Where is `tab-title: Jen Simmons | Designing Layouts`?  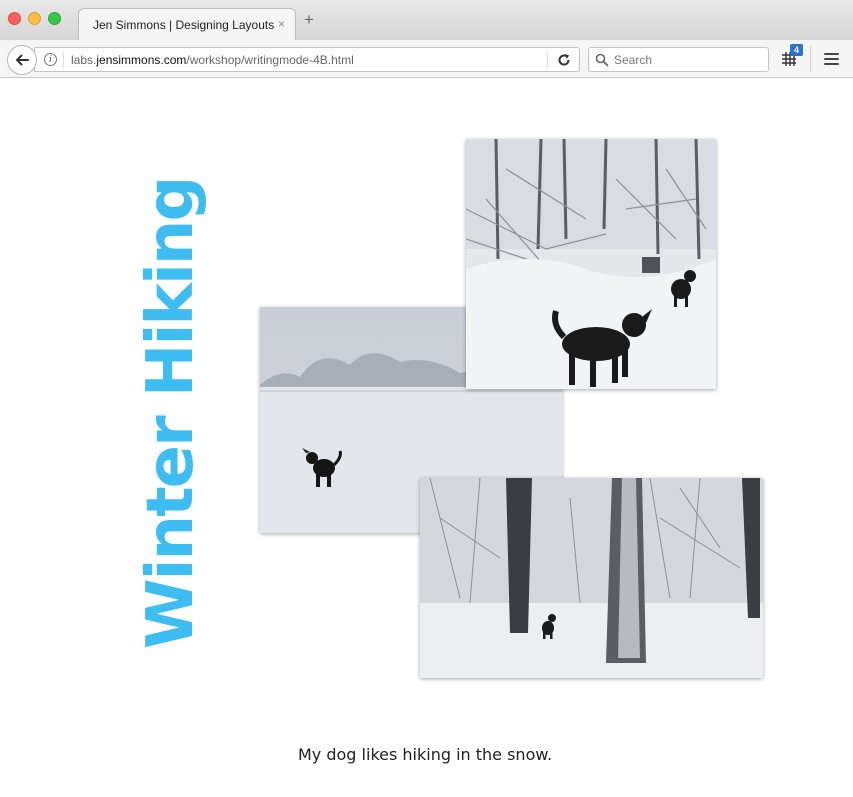
tab-title: Jen Simmons | Designing Layouts is located at coordinates (184, 25).